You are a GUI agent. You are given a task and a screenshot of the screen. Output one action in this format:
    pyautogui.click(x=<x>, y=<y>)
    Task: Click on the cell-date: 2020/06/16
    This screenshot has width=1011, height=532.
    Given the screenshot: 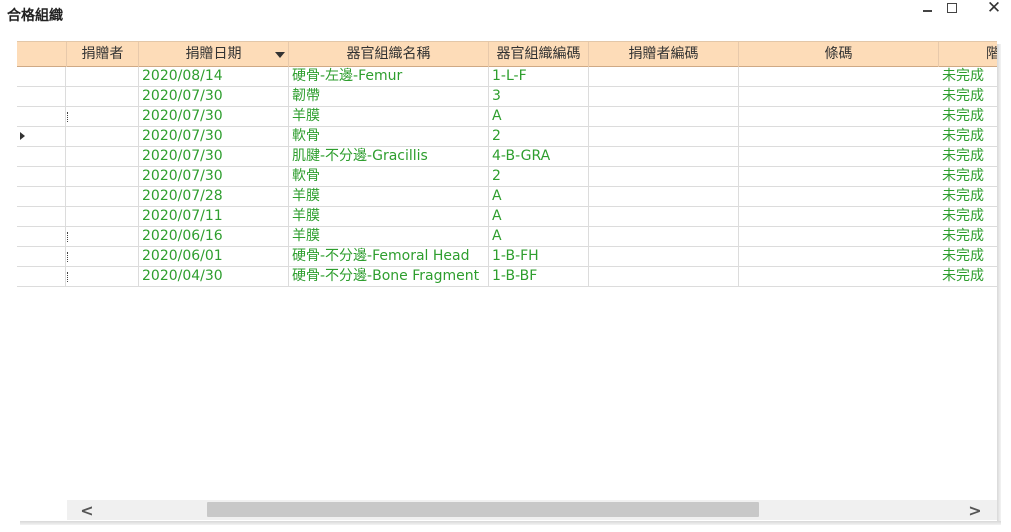 What is the action you would take?
    pyautogui.click(x=214, y=237)
    